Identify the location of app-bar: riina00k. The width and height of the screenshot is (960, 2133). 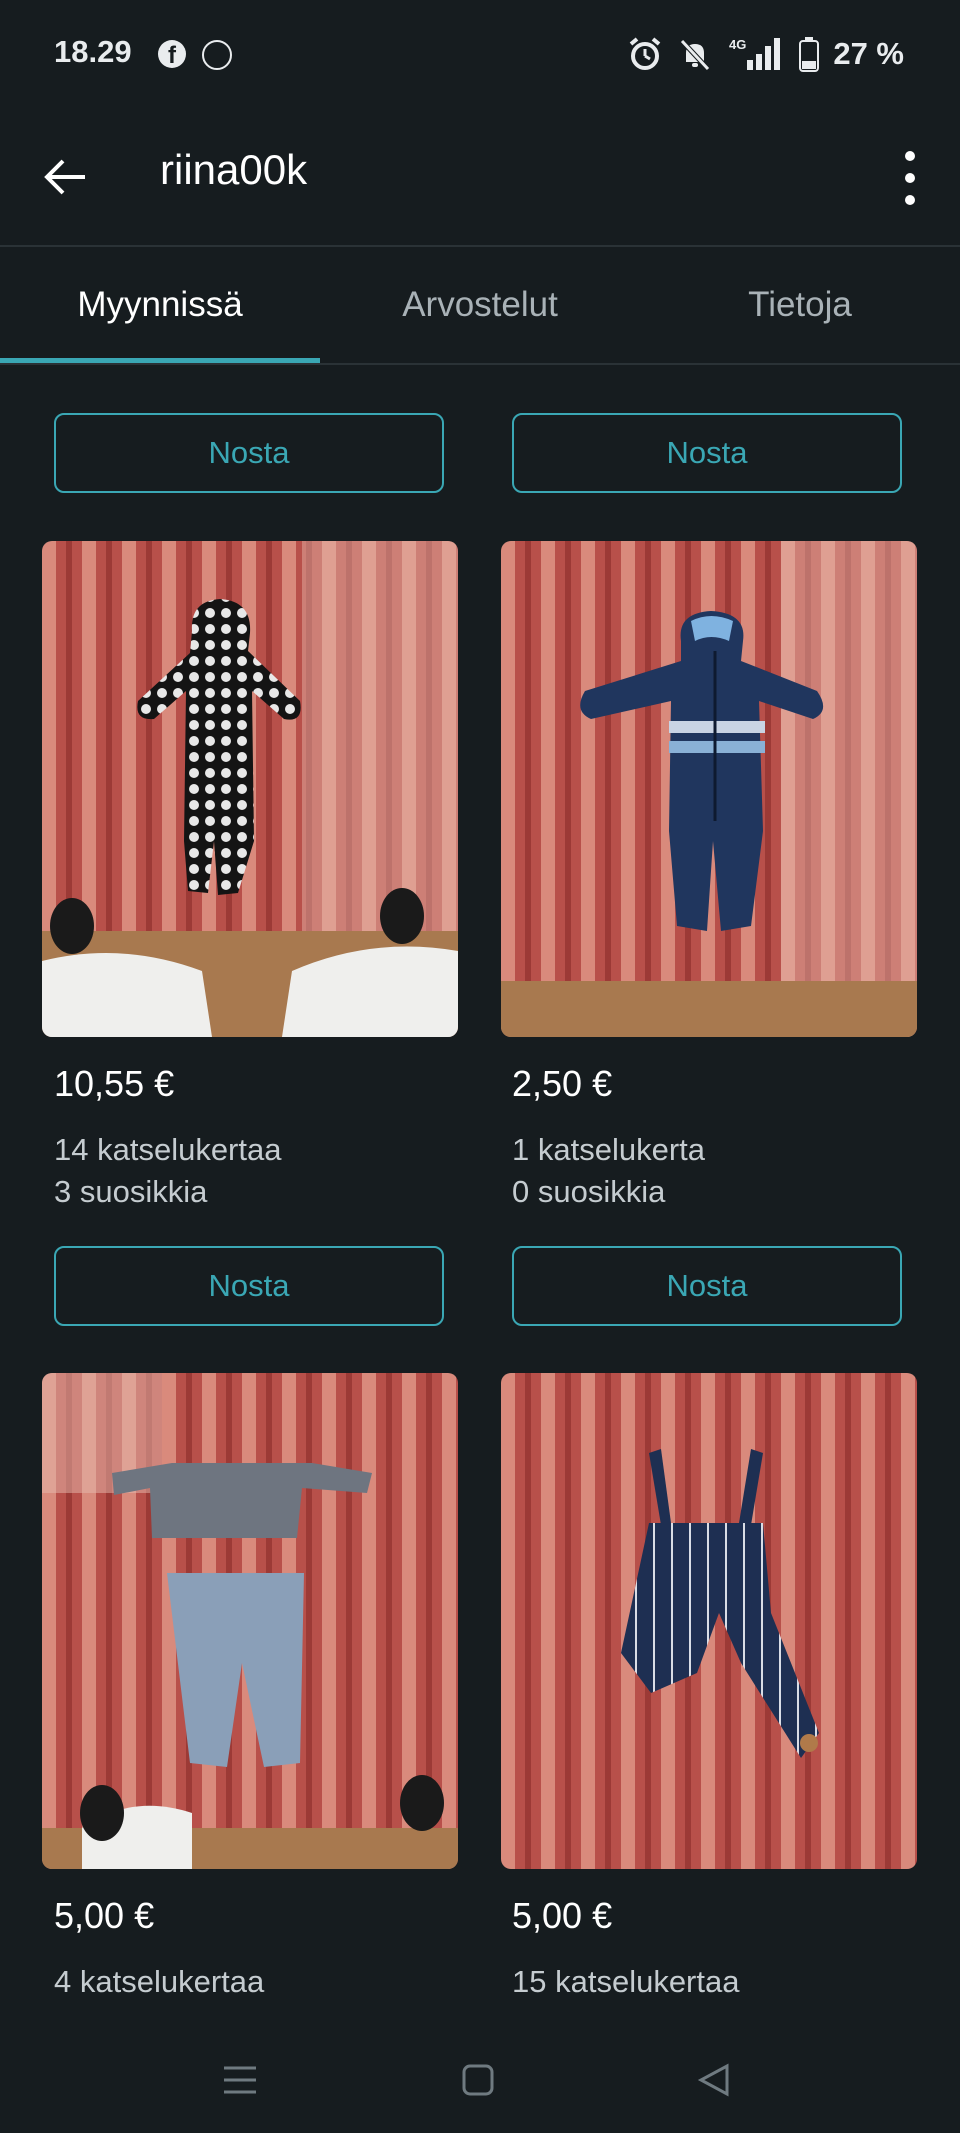
(480, 178).